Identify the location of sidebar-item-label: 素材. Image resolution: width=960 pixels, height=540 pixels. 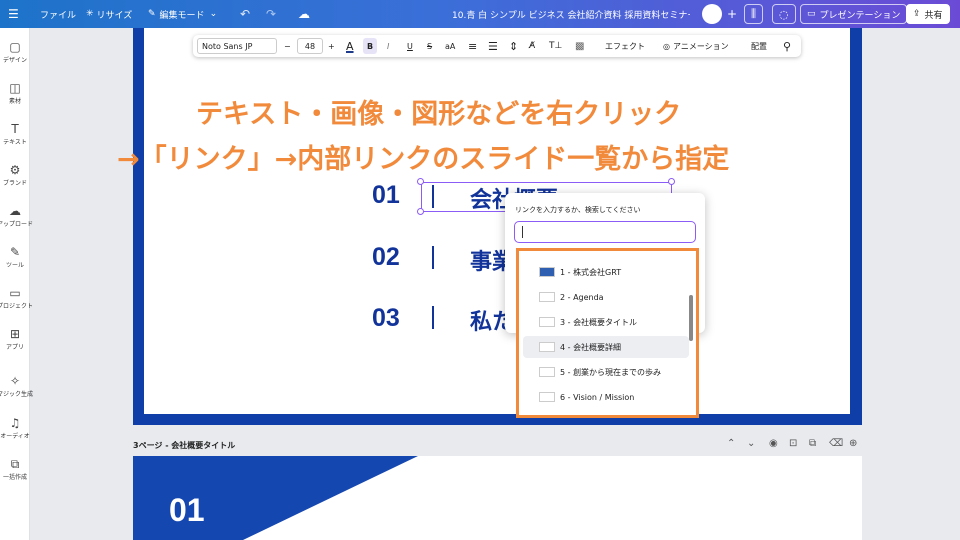
(14, 101).